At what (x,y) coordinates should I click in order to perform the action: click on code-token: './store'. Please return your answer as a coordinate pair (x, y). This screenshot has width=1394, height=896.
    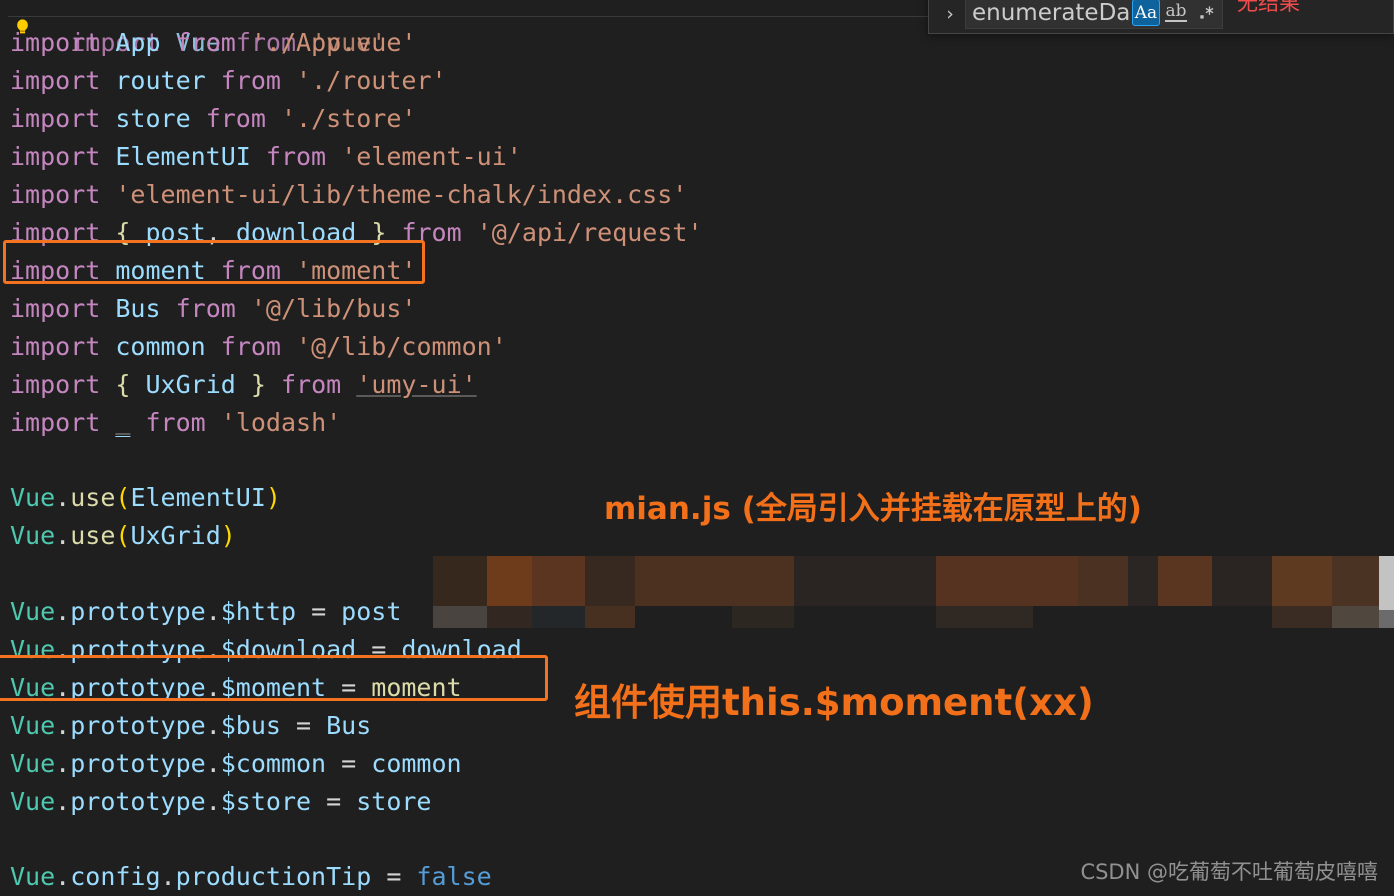
    Looking at the image, I should click on (348, 118).